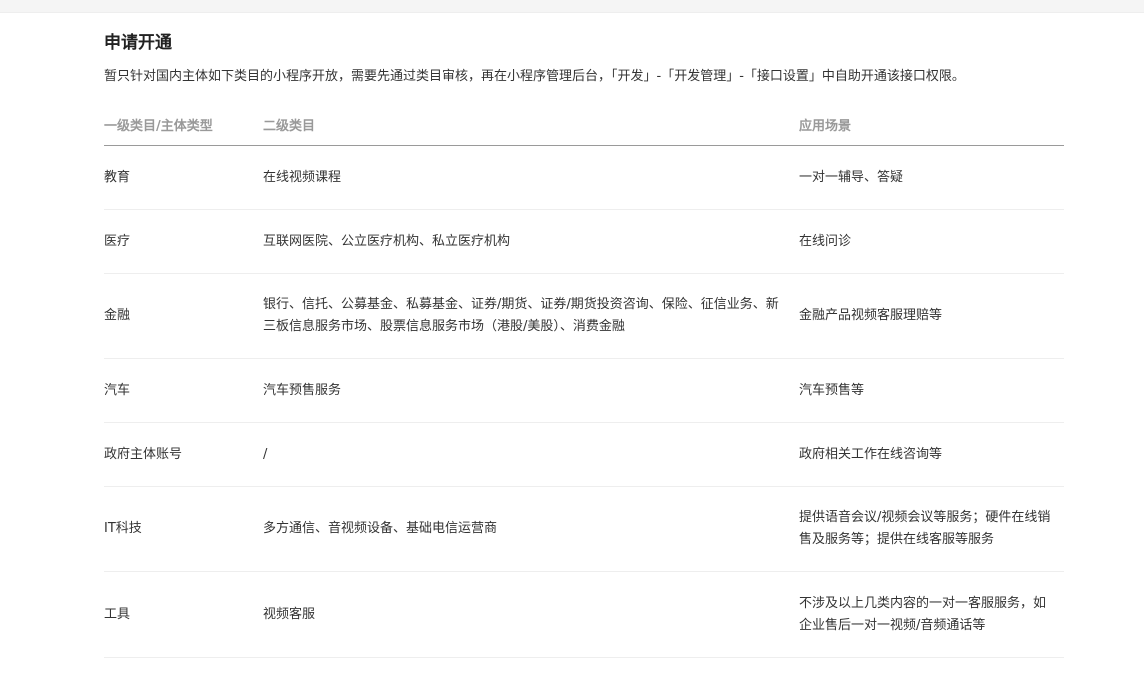 The width and height of the screenshot is (1144, 690). I want to click on table-row: 政府主体账号 / 政府相关工作在线咨询等, so click(584, 454).